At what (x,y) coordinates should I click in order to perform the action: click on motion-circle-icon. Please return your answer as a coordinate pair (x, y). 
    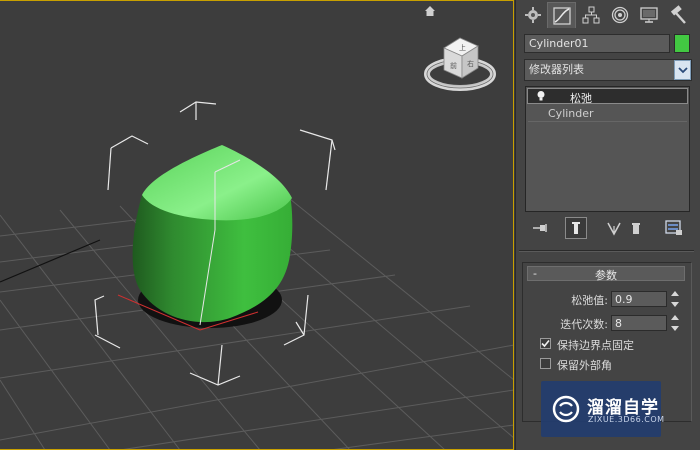
    Looking at the image, I should click on (619, 15).